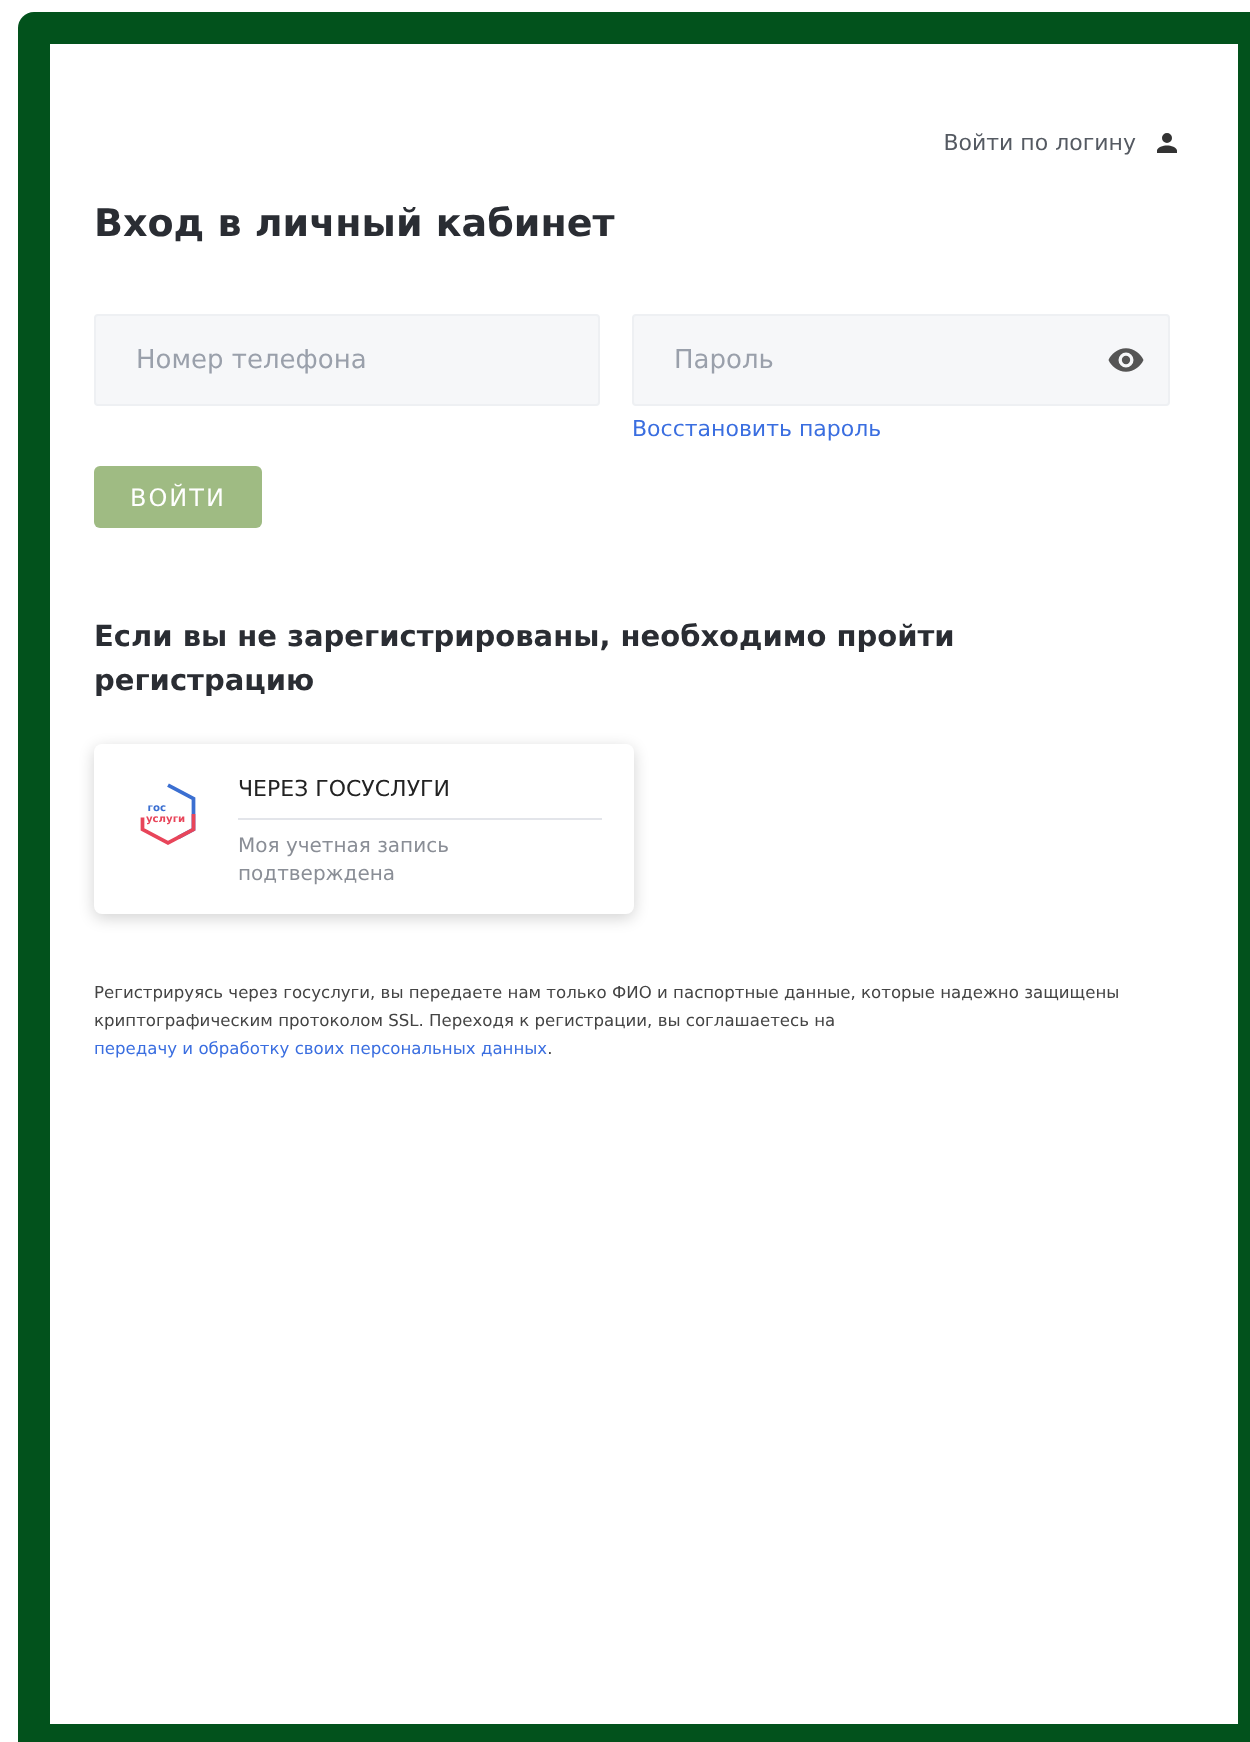 The width and height of the screenshot is (1250, 1742). What do you see at coordinates (344, 862) in the screenshot?
I see `card-subtitle: Моя учетная запись подтверждена` at bounding box center [344, 862].